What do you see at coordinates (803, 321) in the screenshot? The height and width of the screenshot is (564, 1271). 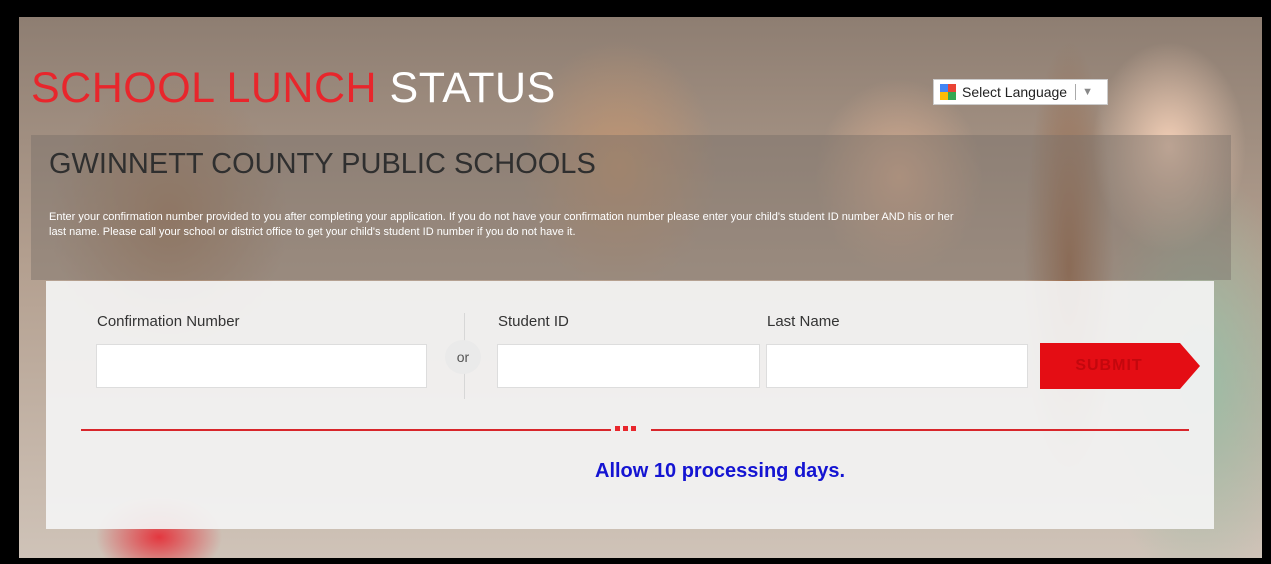 I see `last-name-label: Last Name` at bounding box center [803, 321].